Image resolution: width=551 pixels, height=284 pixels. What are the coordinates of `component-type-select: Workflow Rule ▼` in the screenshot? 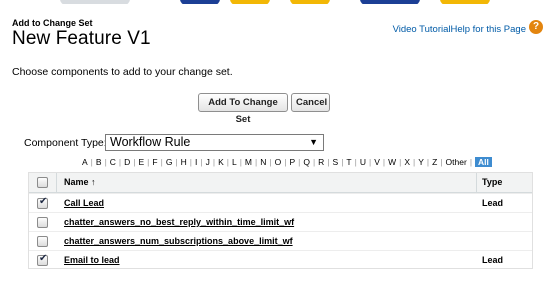 It's located at (214, 142).